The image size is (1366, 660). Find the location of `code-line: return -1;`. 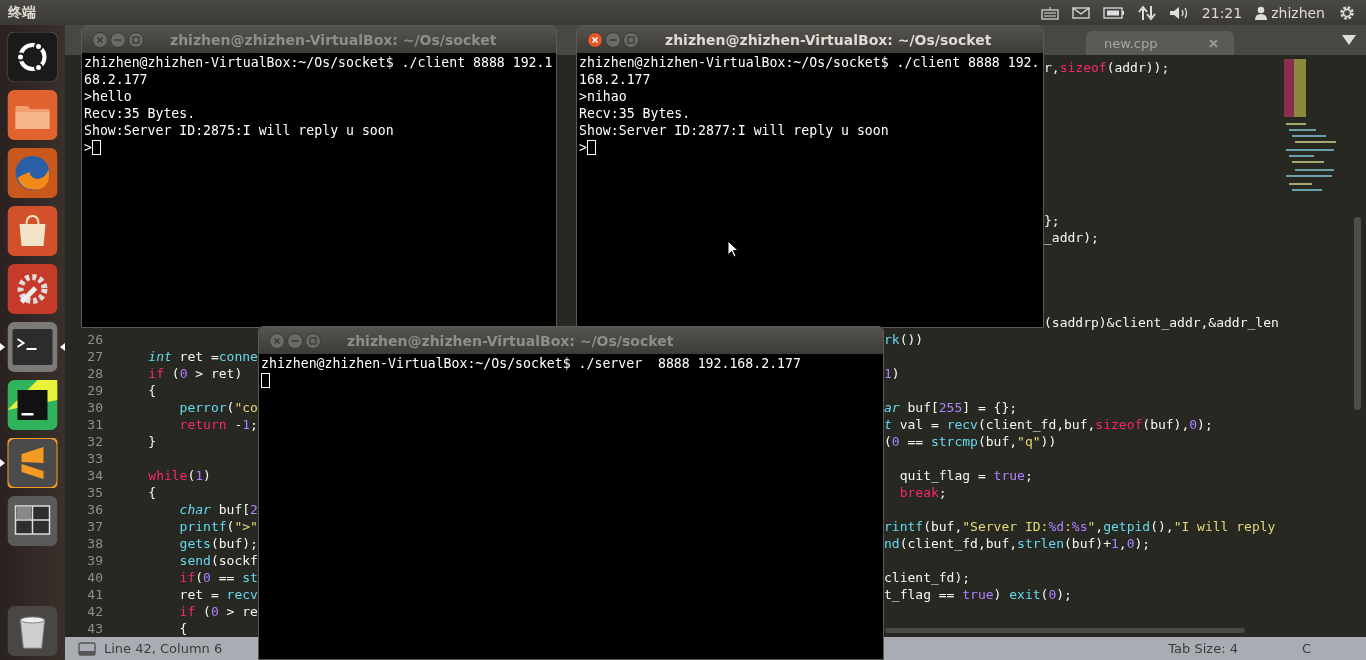

code-line: return -1; is located at coordinates (218, 424).